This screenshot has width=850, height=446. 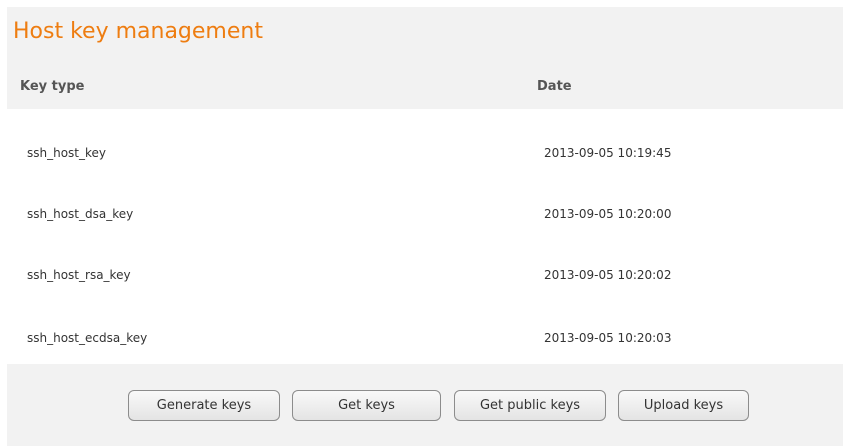 I want to click on date-cell: 2013-09-05 10:20:02, so click(x=608, y=275).